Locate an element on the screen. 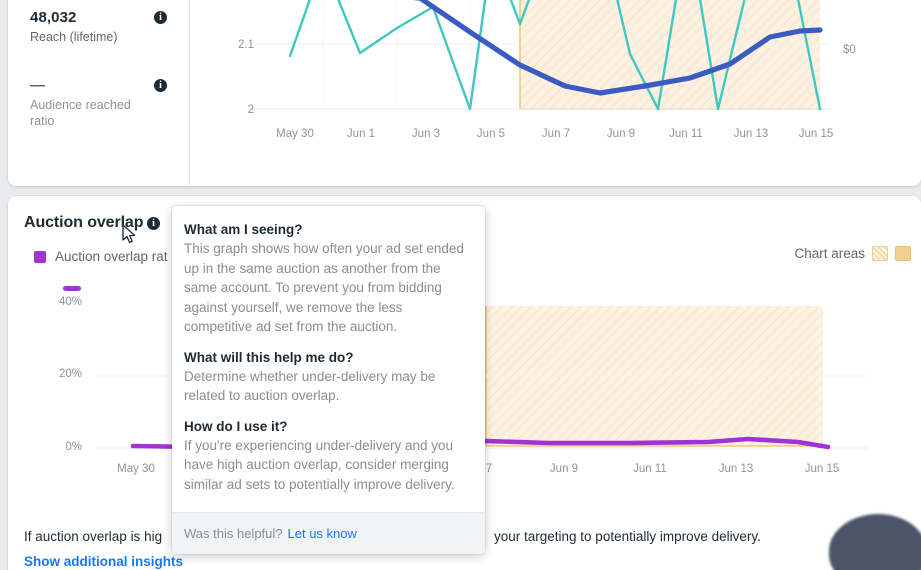 The width and height of the screenshot is (921, 570). let-us-know-link: Let us know is located at coordinates (322, 533).